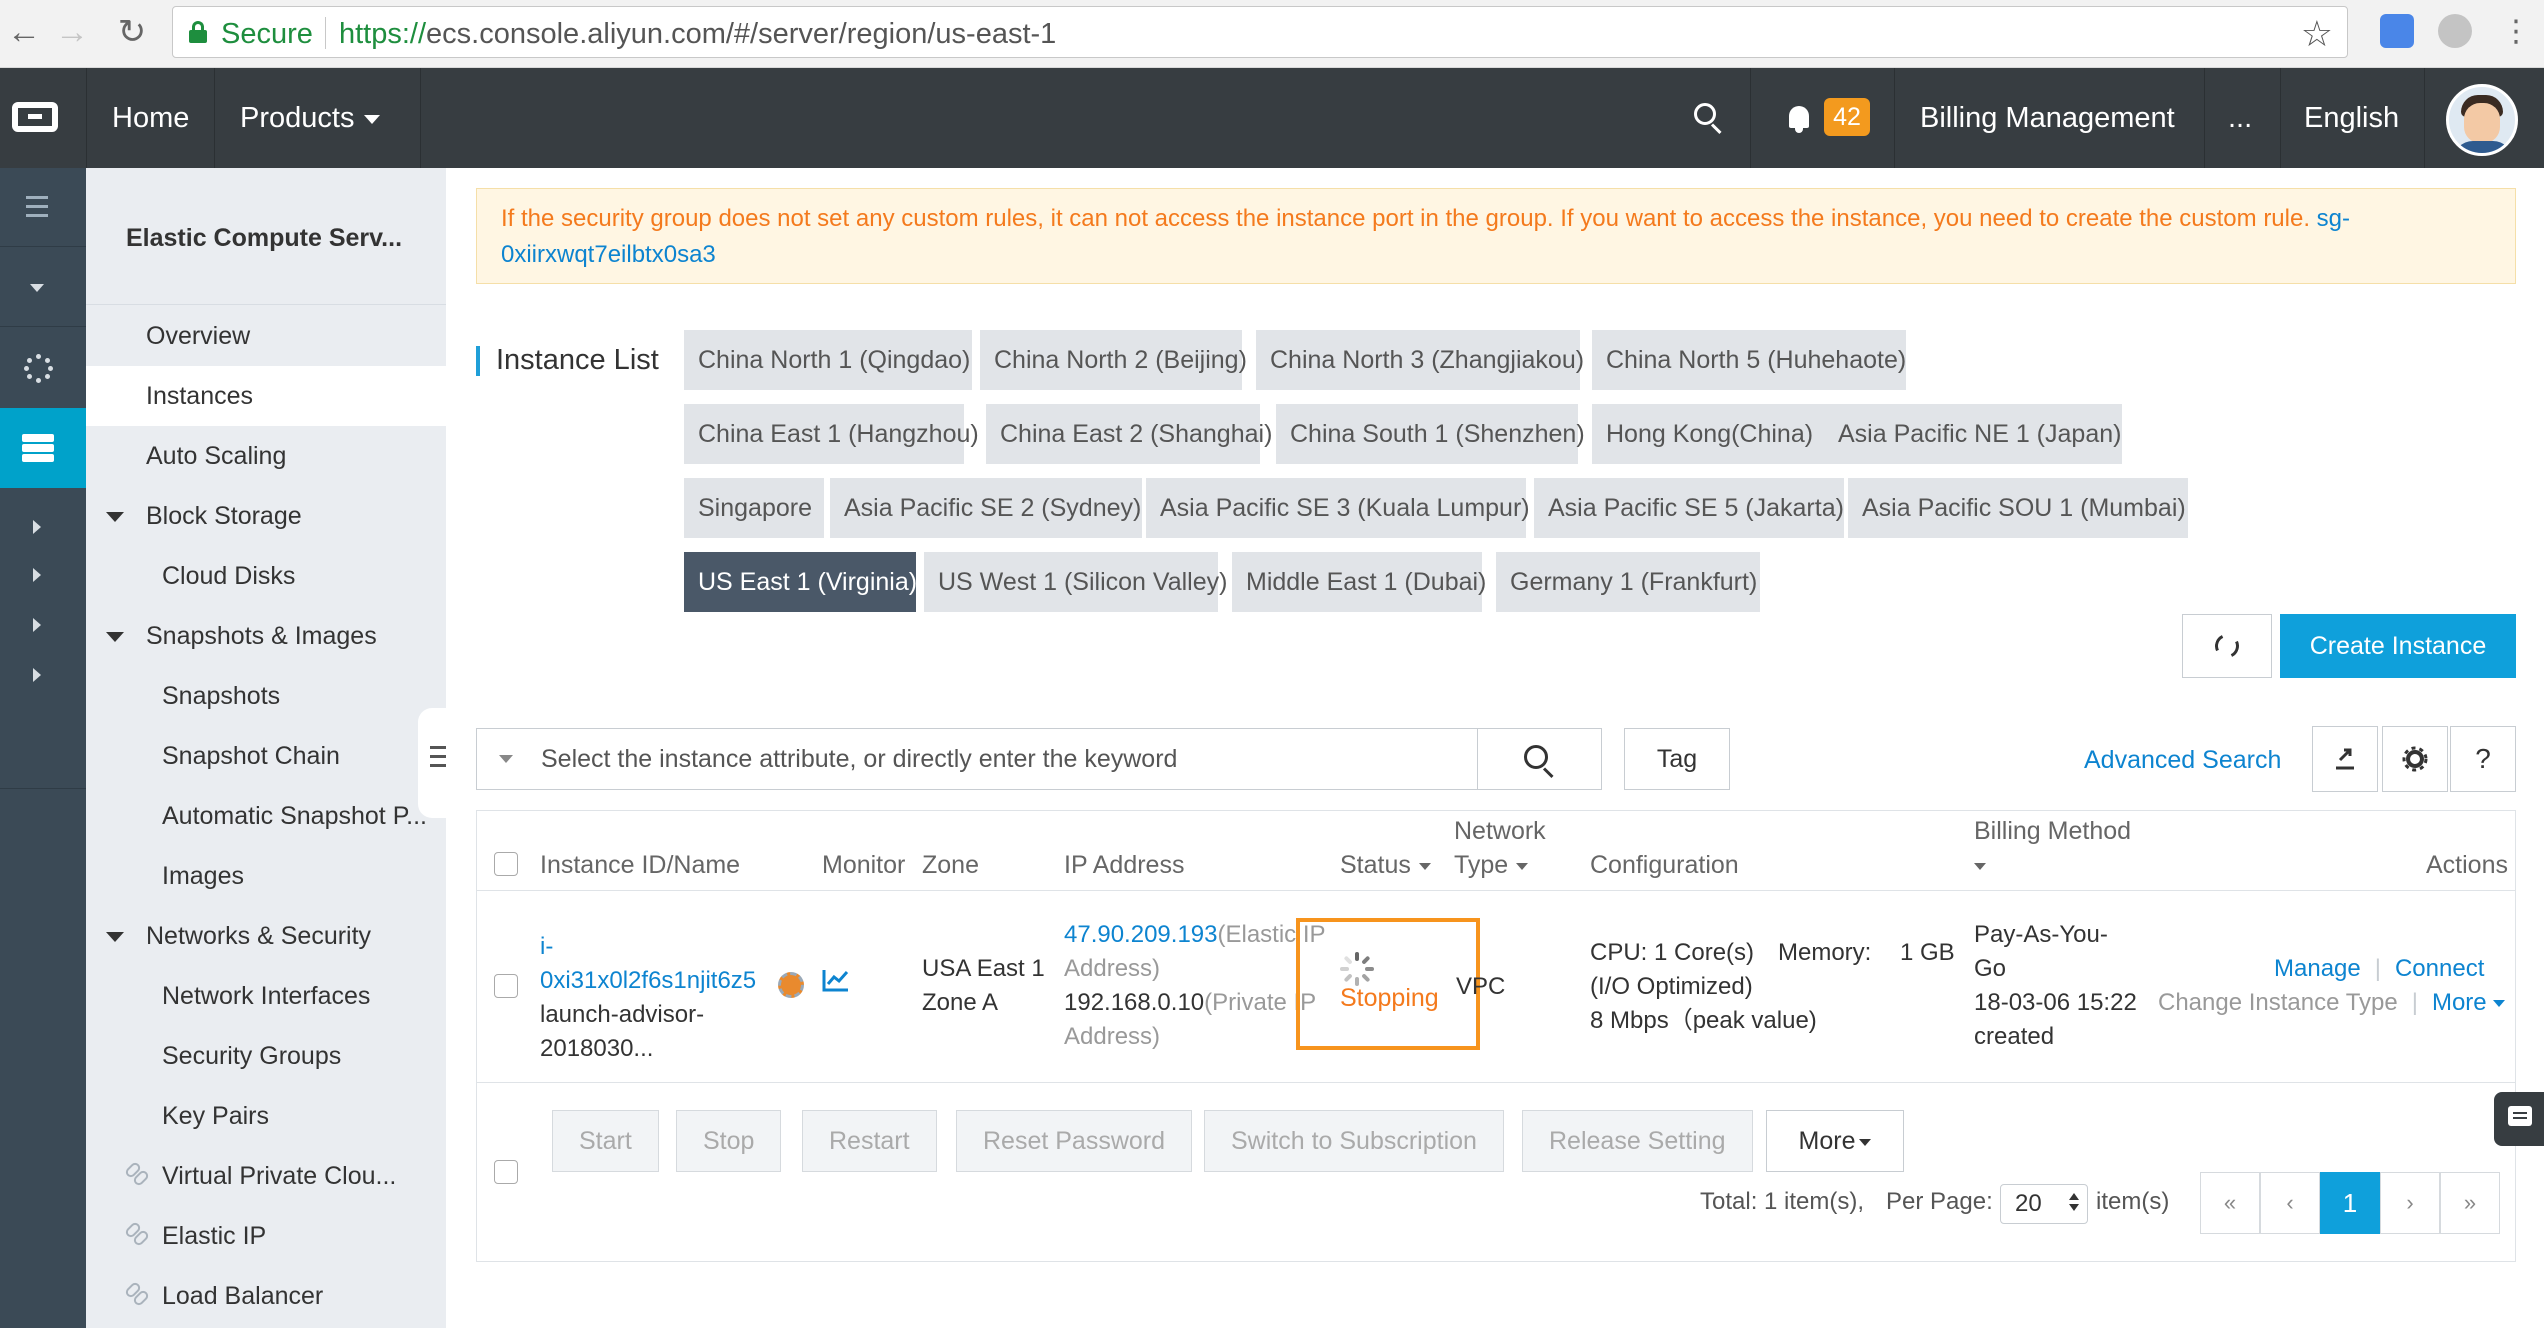  Describe the element at coordinates (506, 1172) in the screenshot. I see `bulk-select-checkbox` at that location.